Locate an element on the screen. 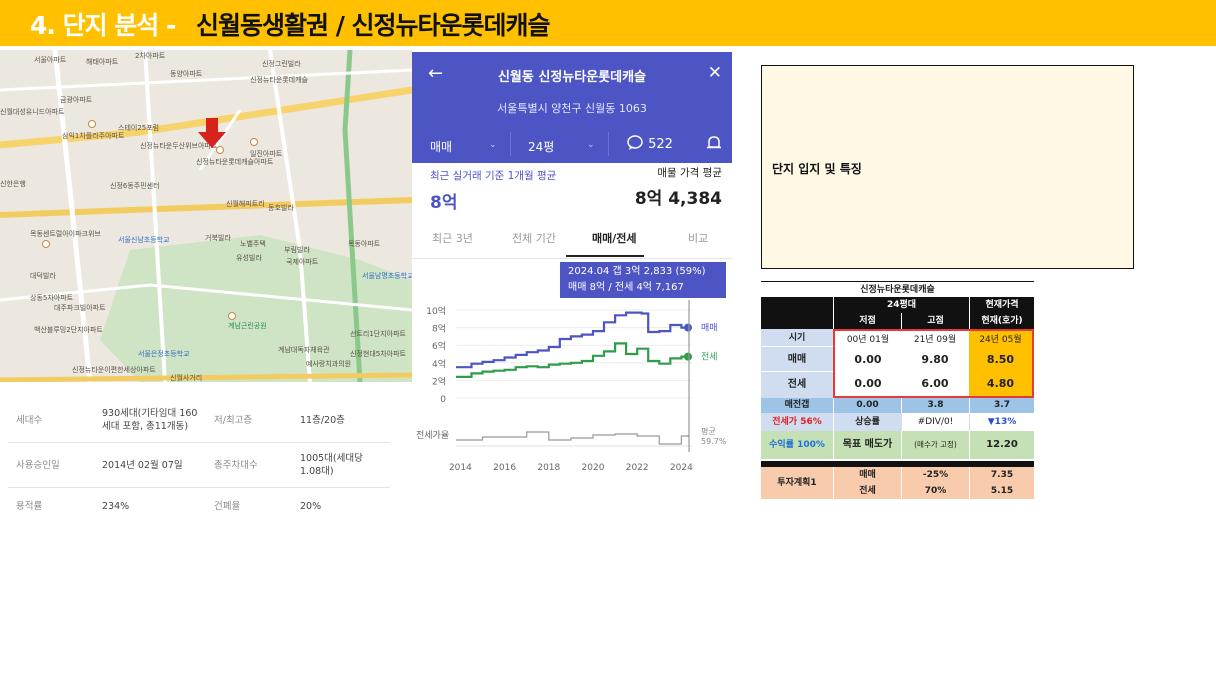 The width and height of the screenshot is (1216, 684). info-value: 2014년 02월 07일 is located at coordinates (142, 465).